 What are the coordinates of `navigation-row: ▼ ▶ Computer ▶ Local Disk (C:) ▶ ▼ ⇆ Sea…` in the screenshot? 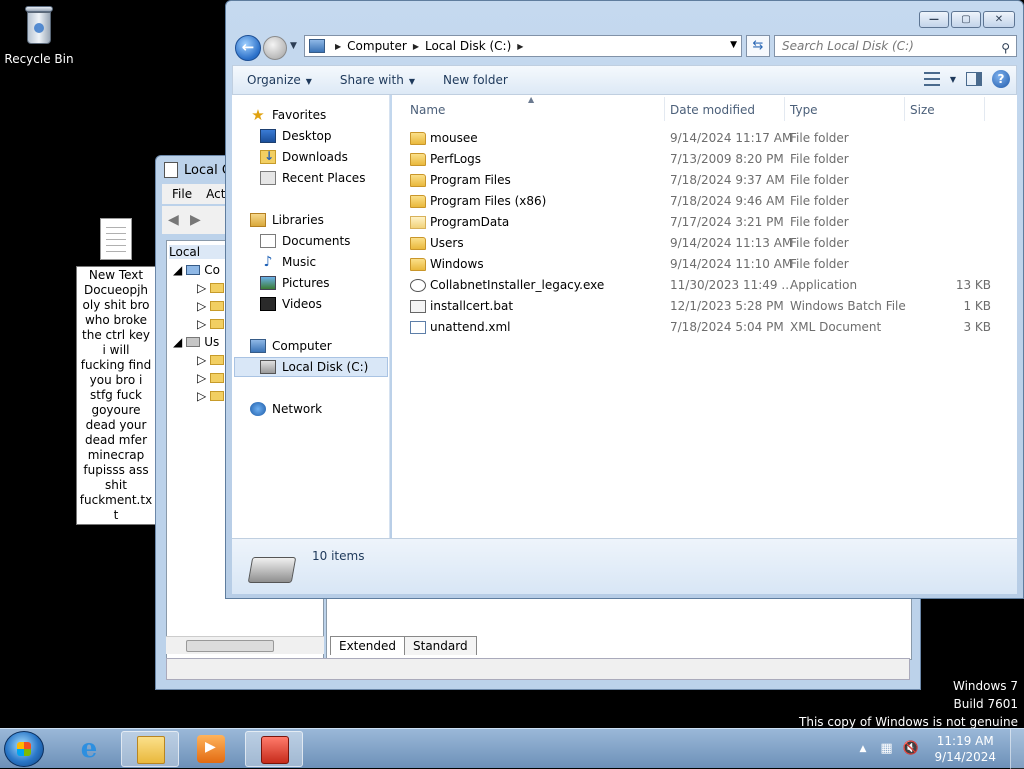 It's located at (624, 47).